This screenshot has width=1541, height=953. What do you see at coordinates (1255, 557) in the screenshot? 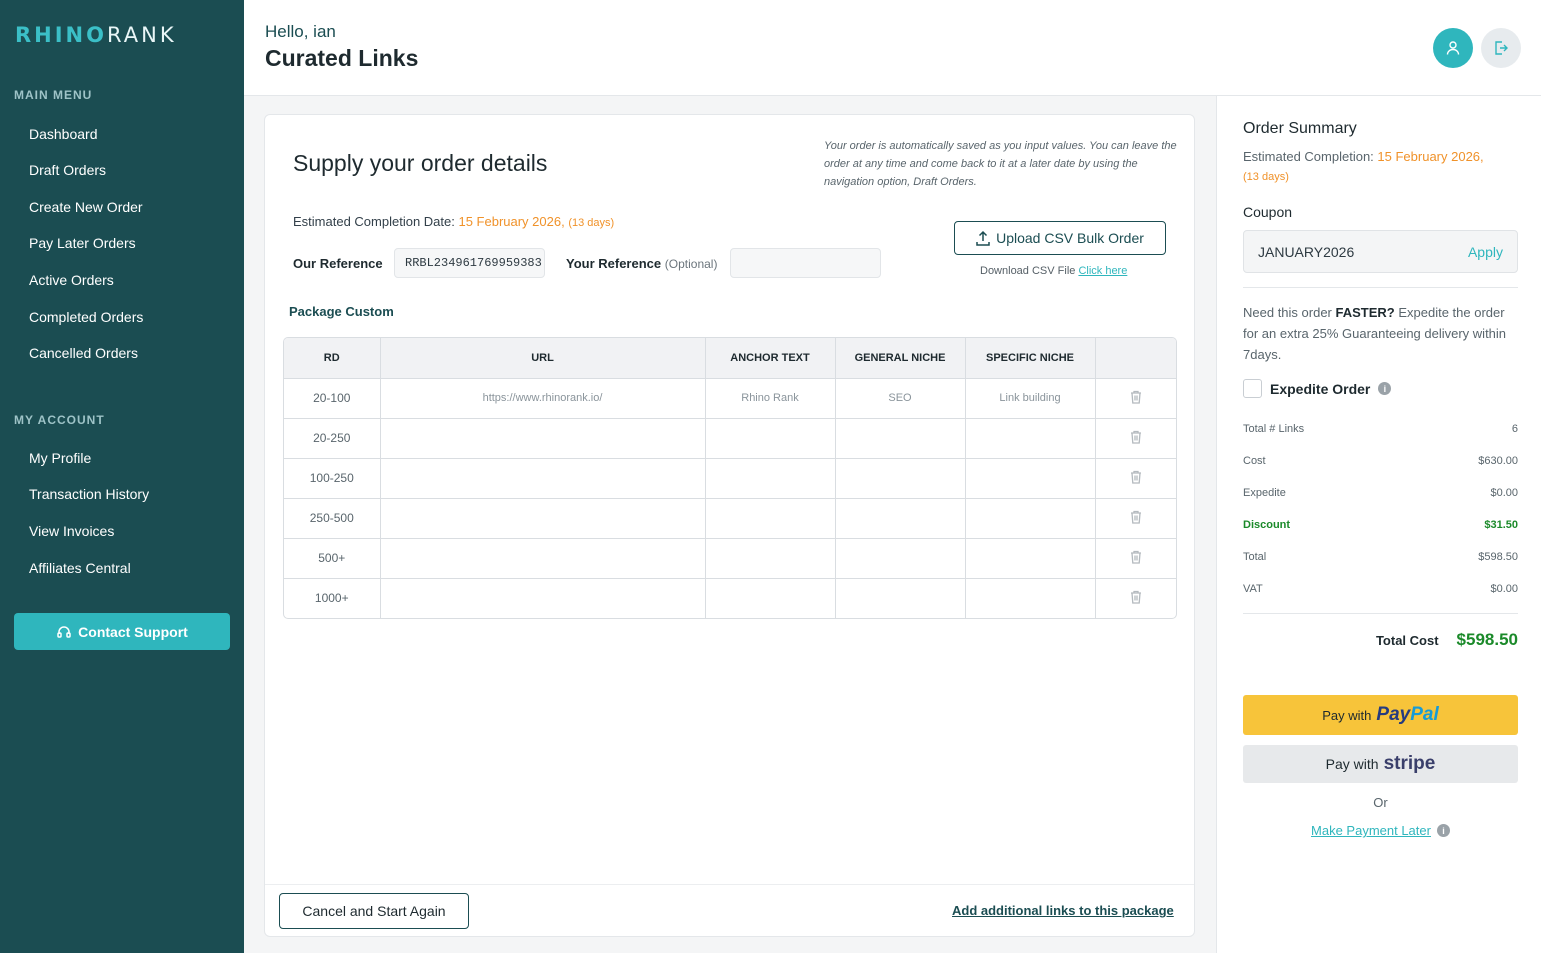
I see `line-label: Total` at bounding box center [1255, 557].